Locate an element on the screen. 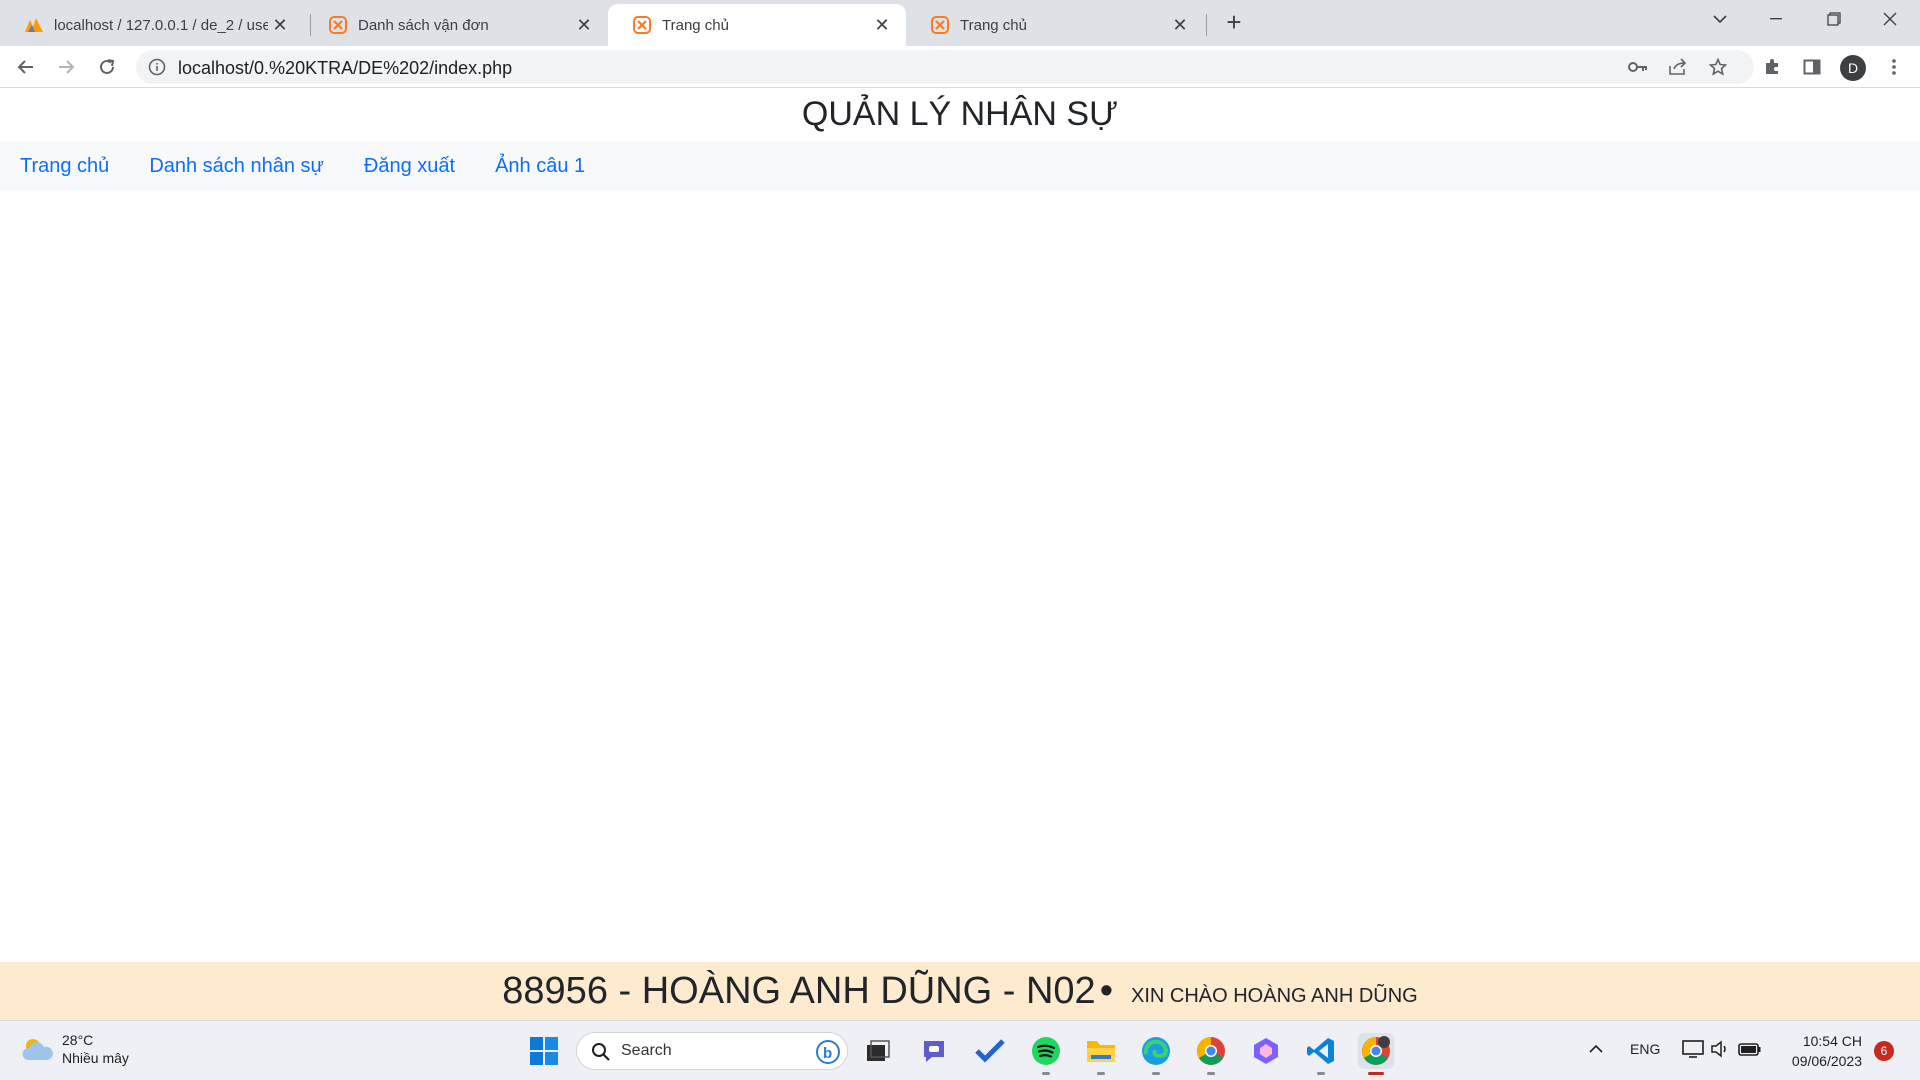 This screenshot has width=1920, height=1080. tab-separator is located at coordinates (1206, 25).